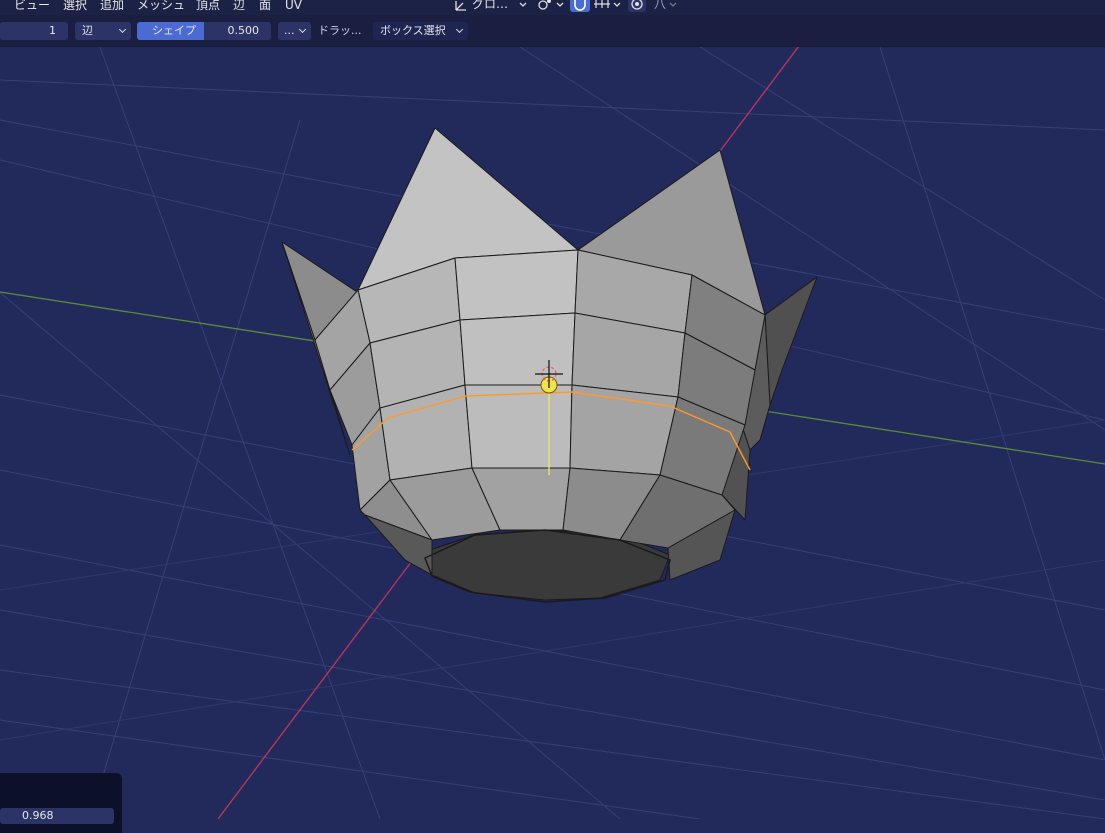 The width and height of the screenshot is (1105, 833). Describe the element at coordinates (204, 31) in the screenshot. I see `shape-slider: シェイプ 0.500` at that location.